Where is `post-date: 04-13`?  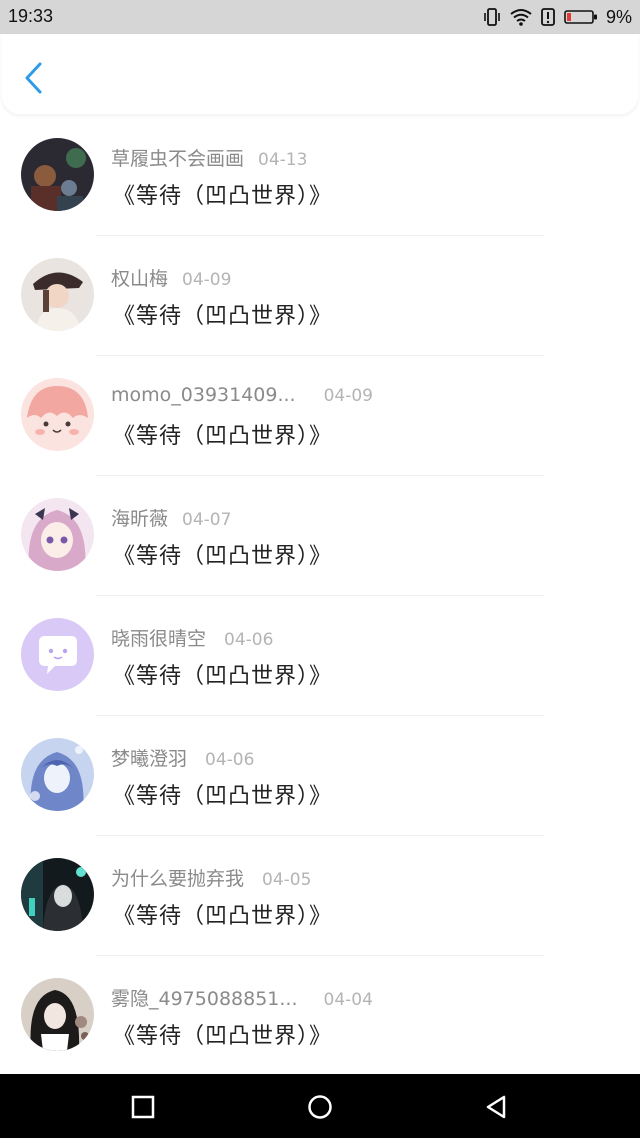
post-date: 04-13 is located at coordinates (283, 160).